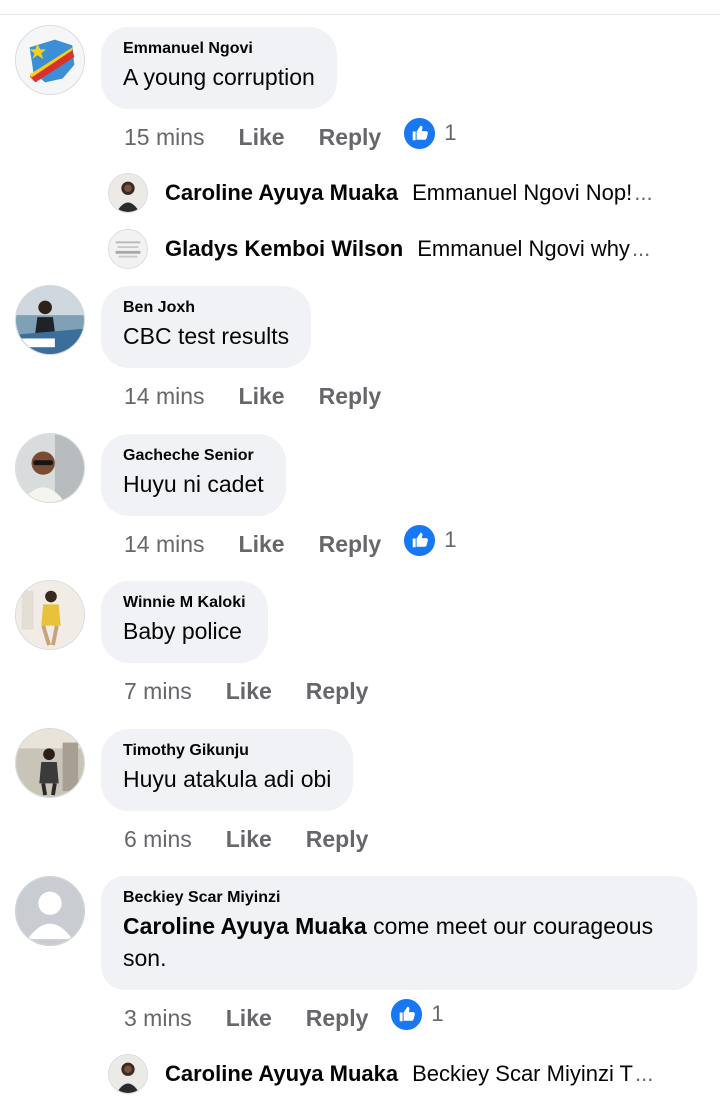  What do you see at coordinates (227, 751) in the screenshot?
I see `comment-author: Timothy Gikunju` at bounding box center [227, 751].